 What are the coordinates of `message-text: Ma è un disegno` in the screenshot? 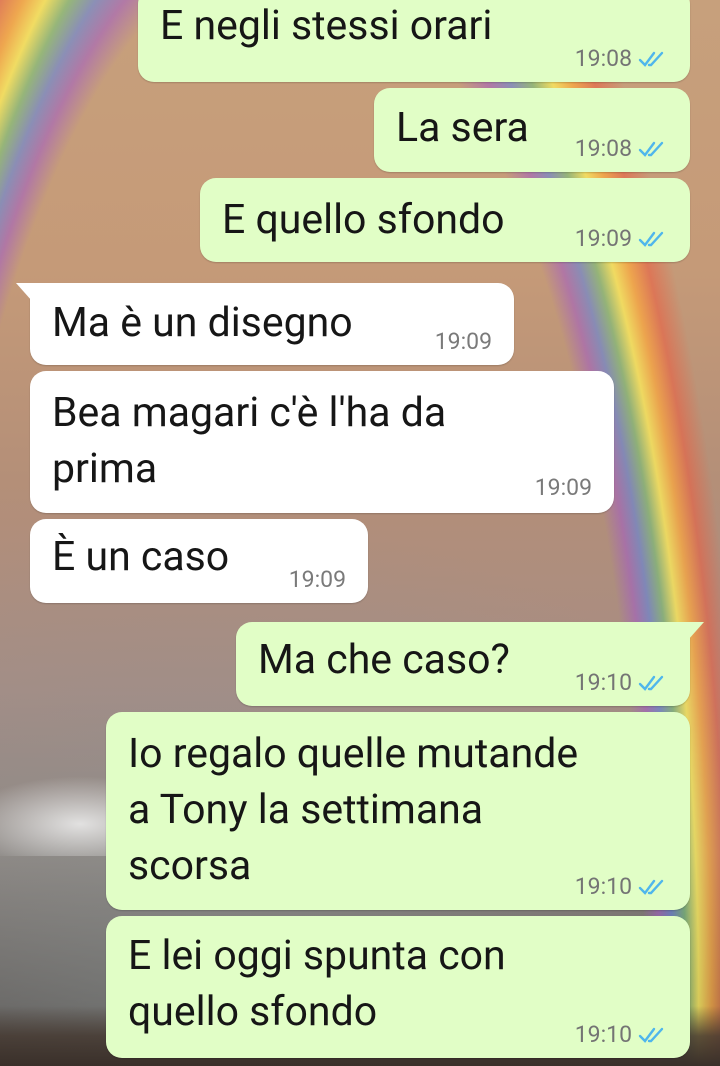 It's located at (202, 323).